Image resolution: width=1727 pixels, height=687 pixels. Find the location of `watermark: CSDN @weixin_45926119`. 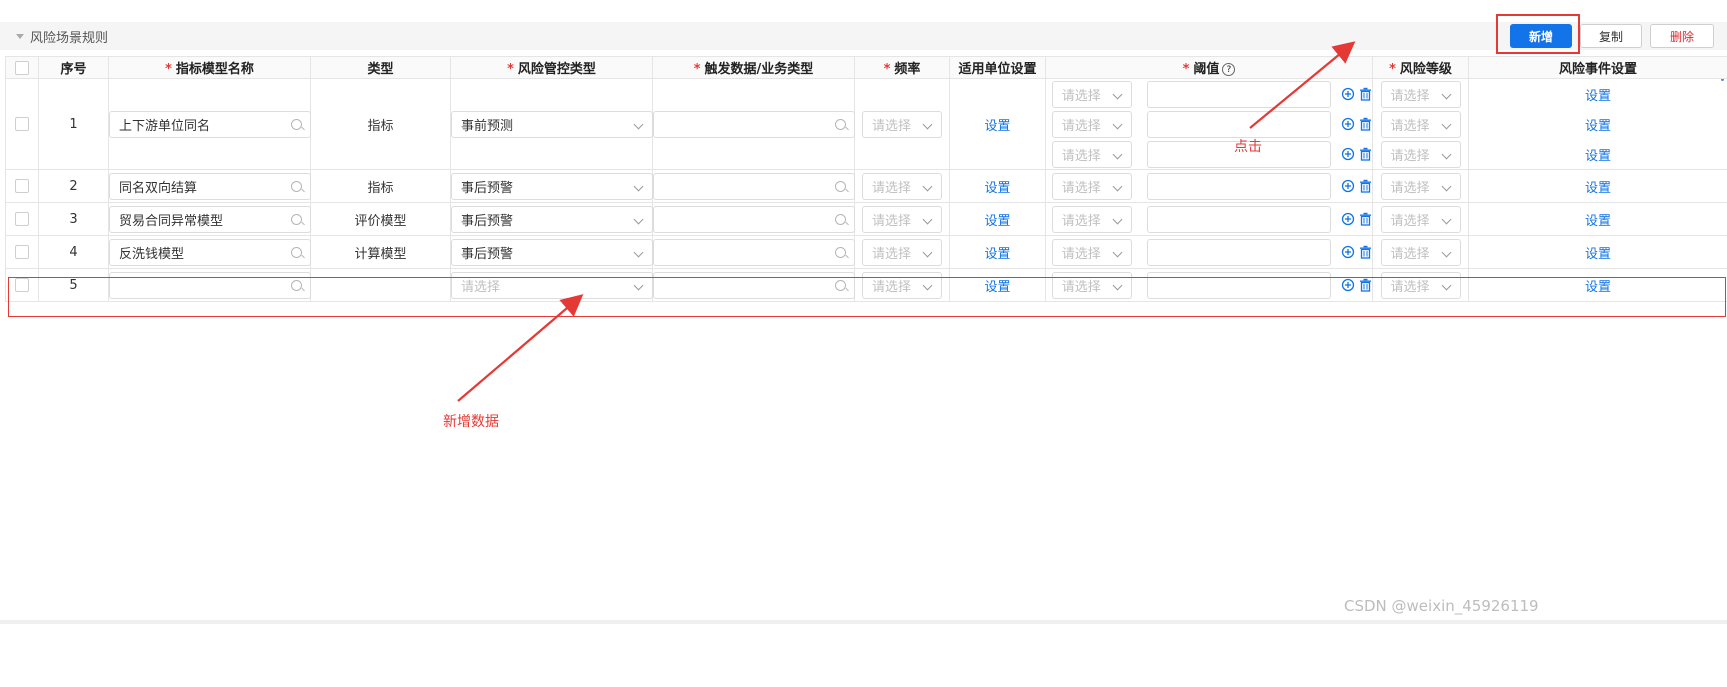

watermark: CSDN @weixin_45926119 is located at coordinates (1441, 606).